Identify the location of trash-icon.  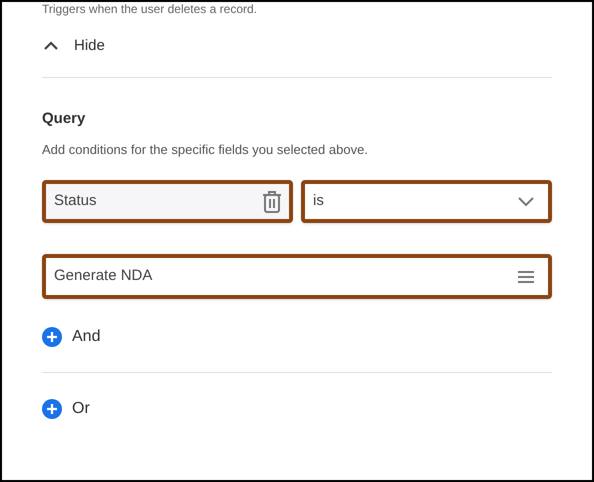
(272, 202).